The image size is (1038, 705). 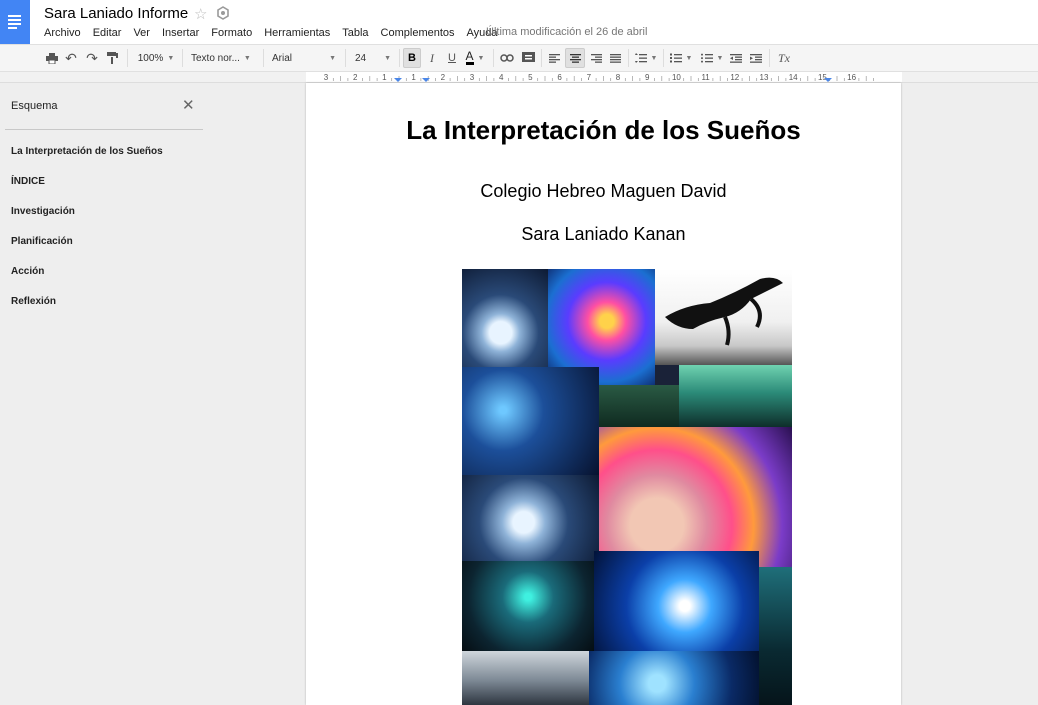 I want to click on insert-link-icon, so click(x=507, y=58).